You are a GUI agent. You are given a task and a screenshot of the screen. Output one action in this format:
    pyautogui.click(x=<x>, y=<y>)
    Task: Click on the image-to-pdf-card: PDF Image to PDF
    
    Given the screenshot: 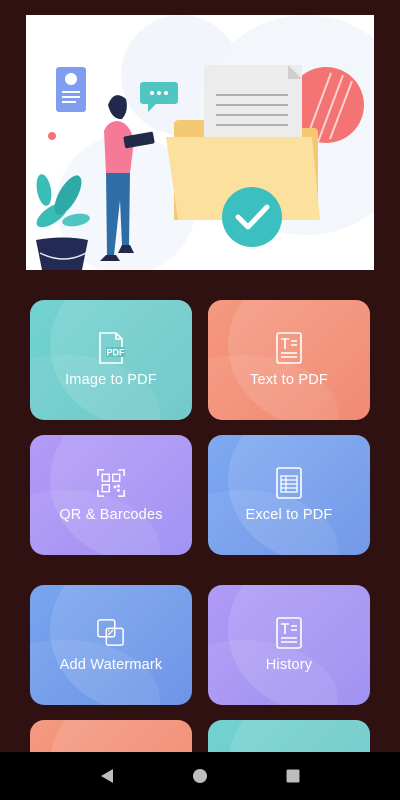 What is the action you would take?
    pyautogui.click(x=111, y=360)
    